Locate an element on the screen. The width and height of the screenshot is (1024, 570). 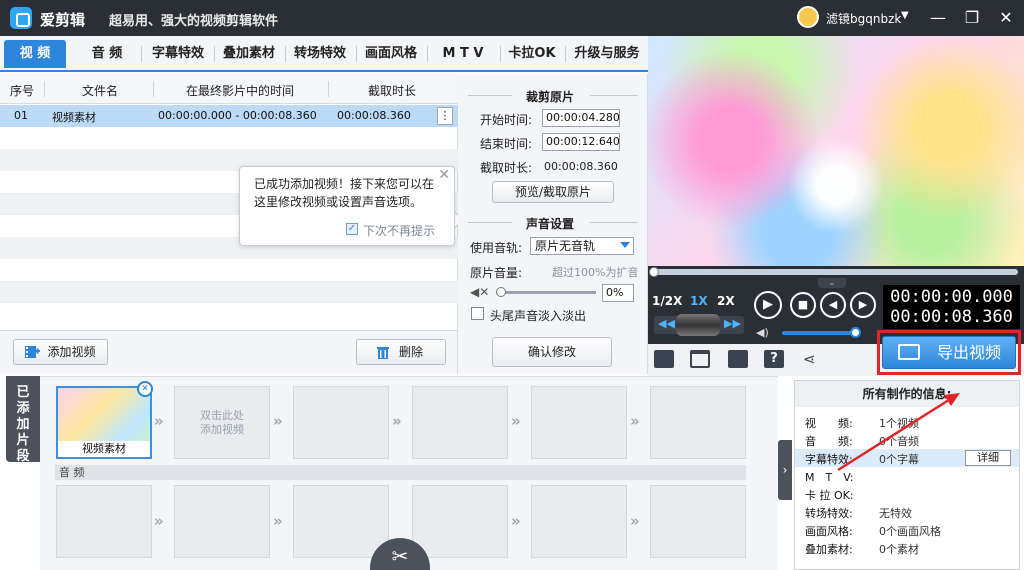
open-folder-icon is located at coordinates (700, 359).